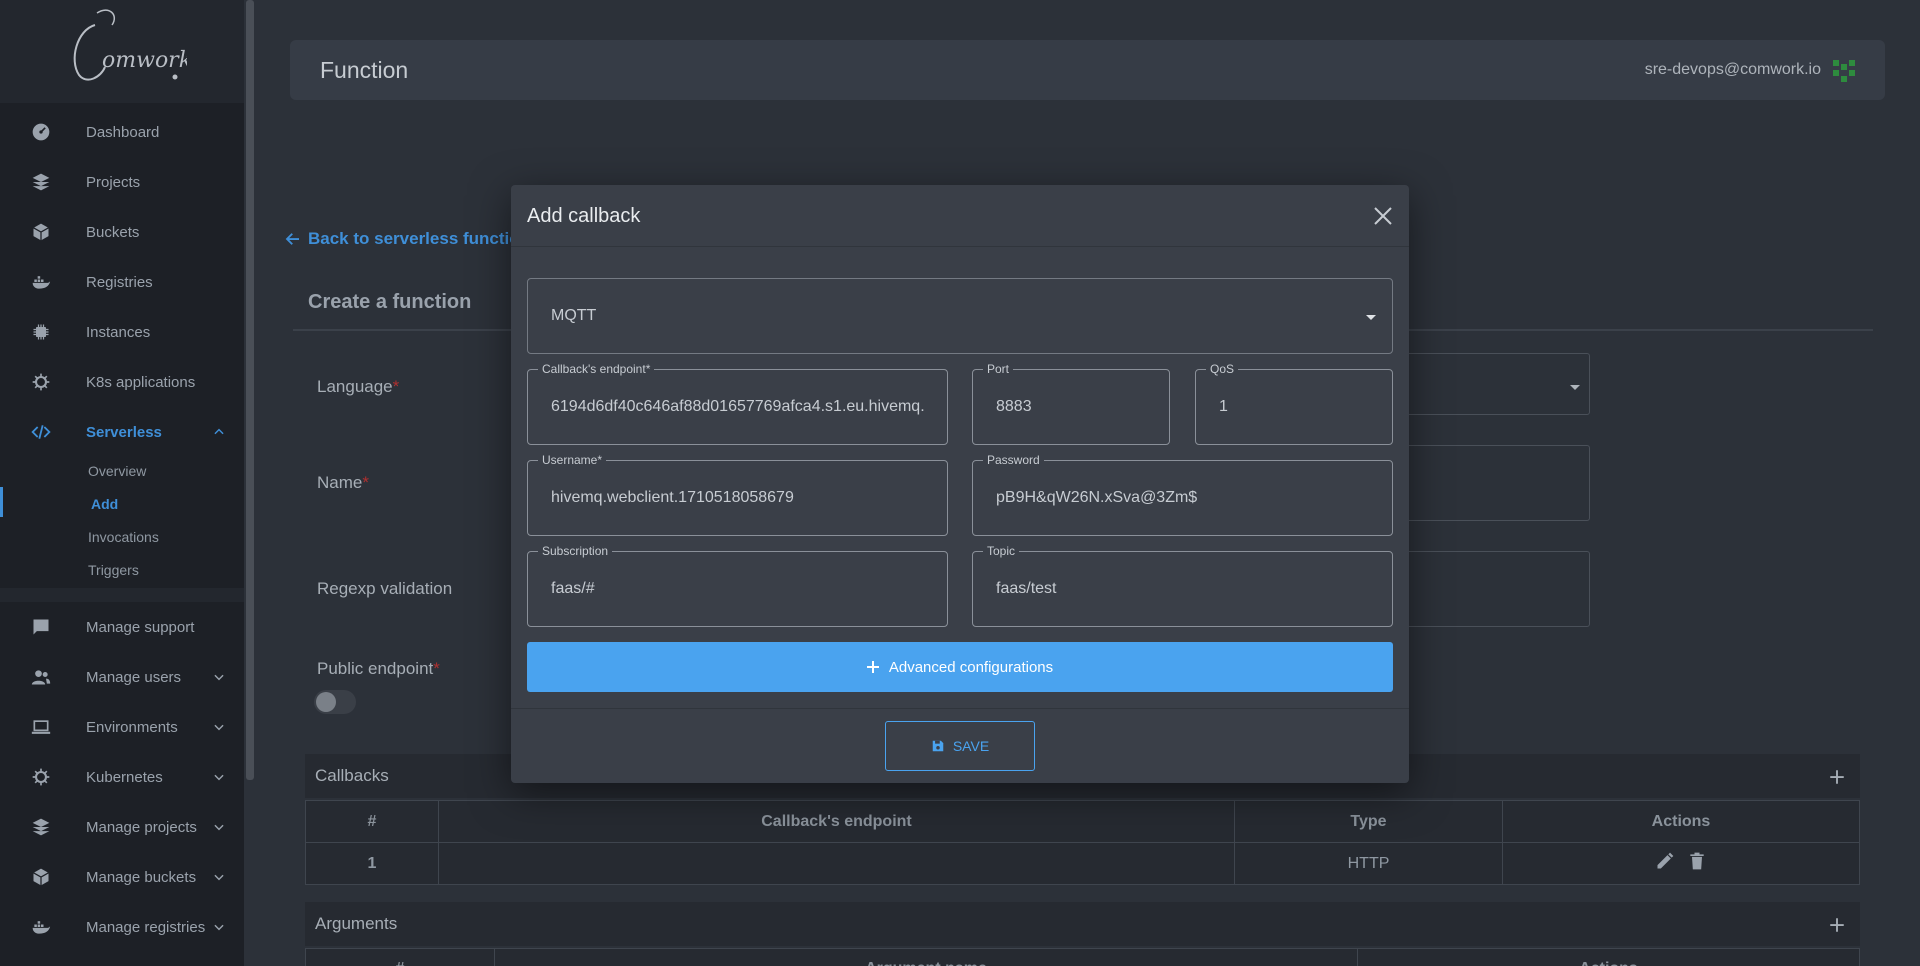 The width and height of the screenshot is (1920, 966). What do you see at coordinates (358, 386) in the screenshot?
I see `language-label: Language*` at bounding box center [358, 386].